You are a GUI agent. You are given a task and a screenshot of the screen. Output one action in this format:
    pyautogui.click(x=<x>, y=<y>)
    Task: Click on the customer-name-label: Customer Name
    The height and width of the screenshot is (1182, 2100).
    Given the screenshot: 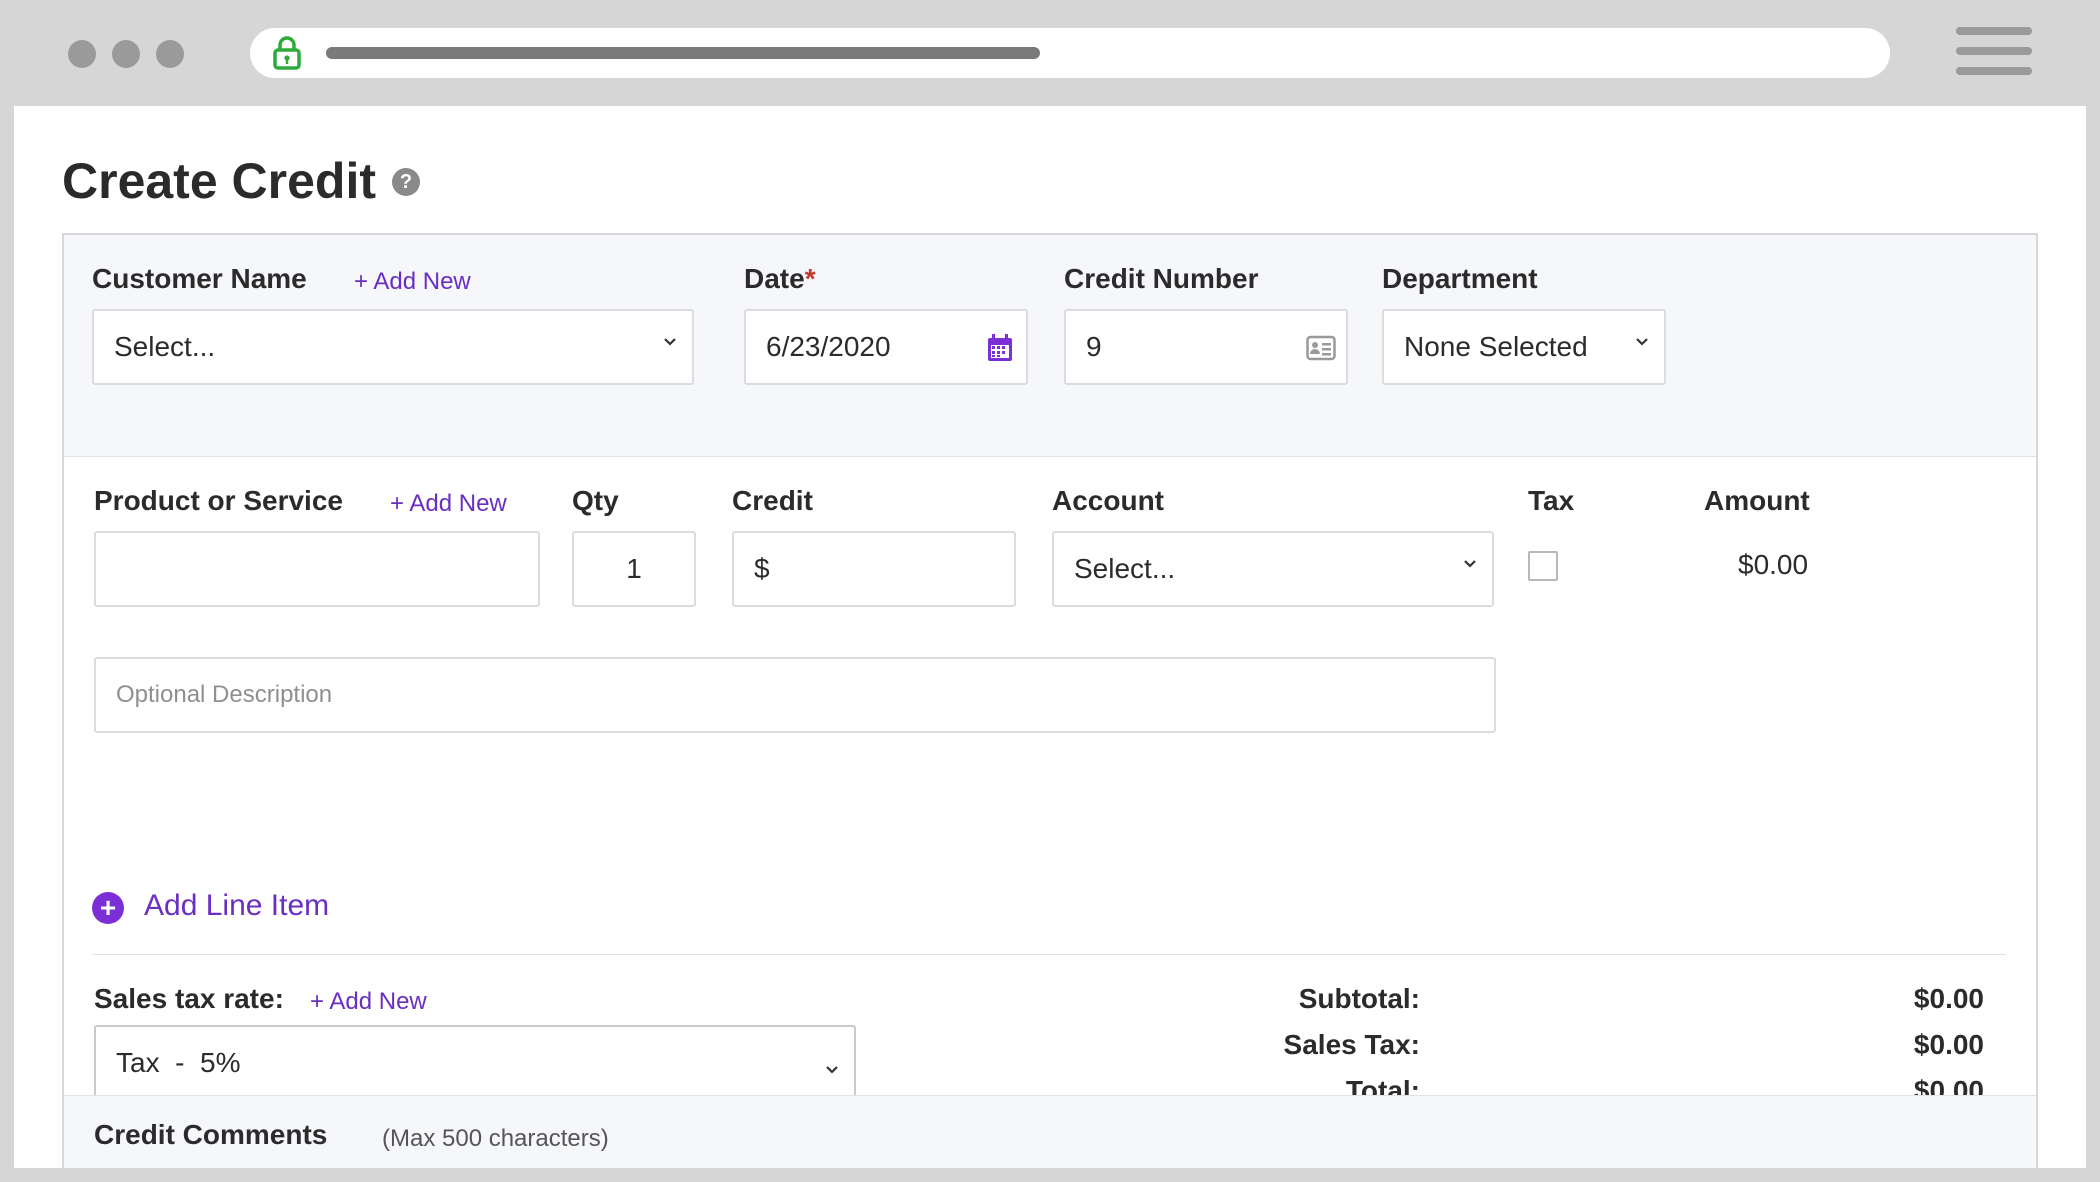 What is the action you would take?
    pyautogui.click(x=199, y=278)
    